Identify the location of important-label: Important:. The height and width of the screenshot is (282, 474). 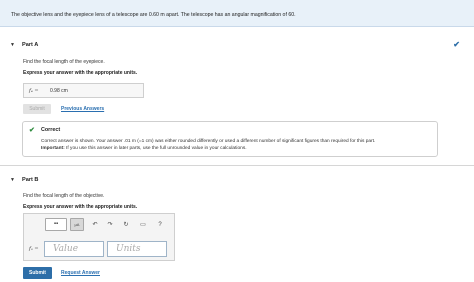
(53, 148).